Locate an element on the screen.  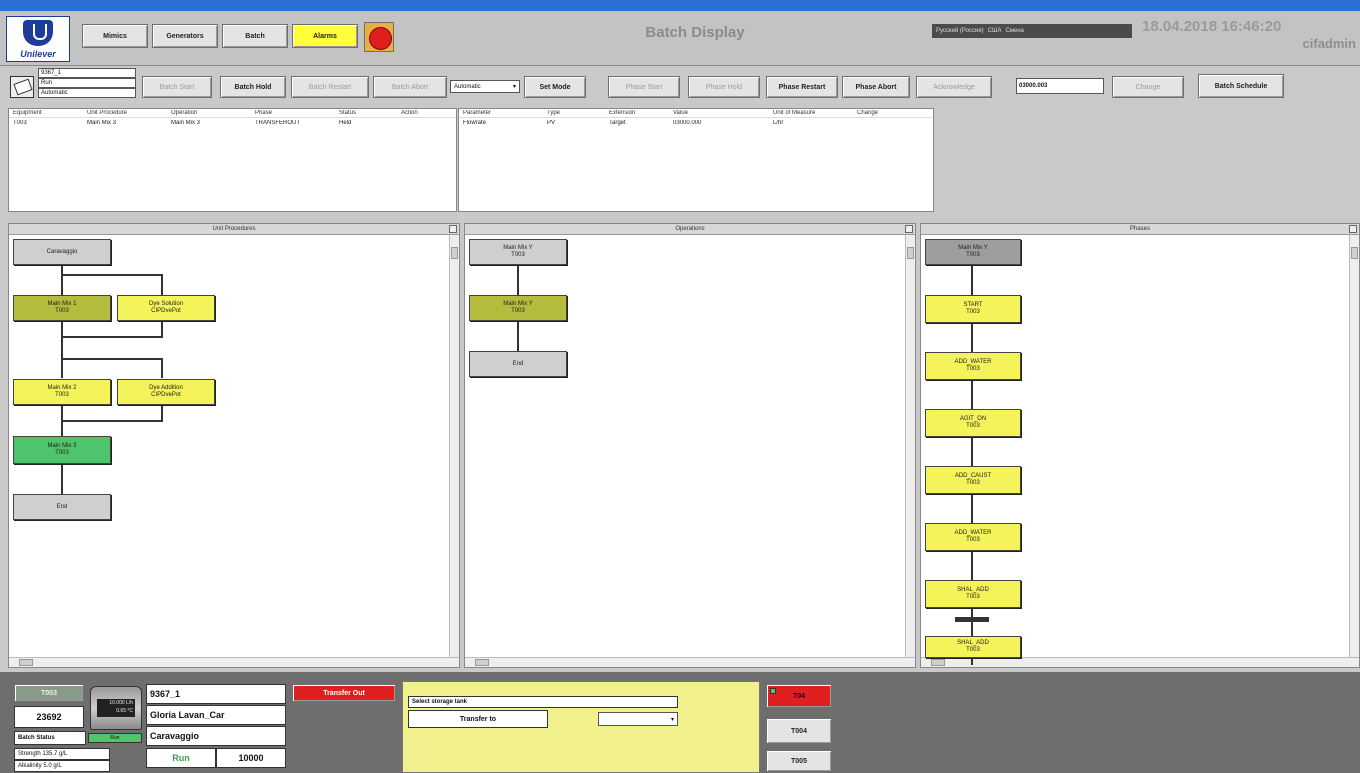
unit-node-main-mix-1: Main Mix 1 T003 is located at coordinates (62, 308).